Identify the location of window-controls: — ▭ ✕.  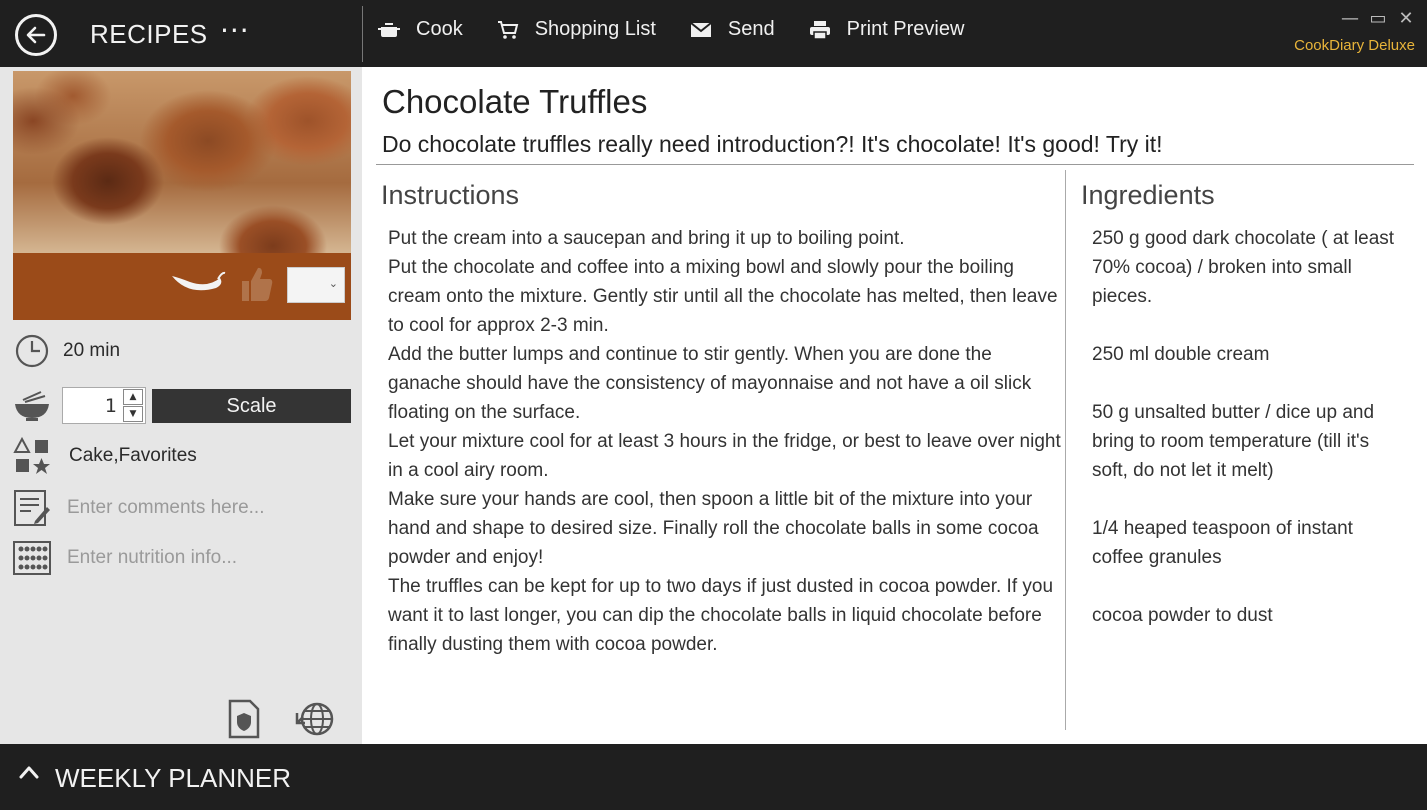
(1378, 18).